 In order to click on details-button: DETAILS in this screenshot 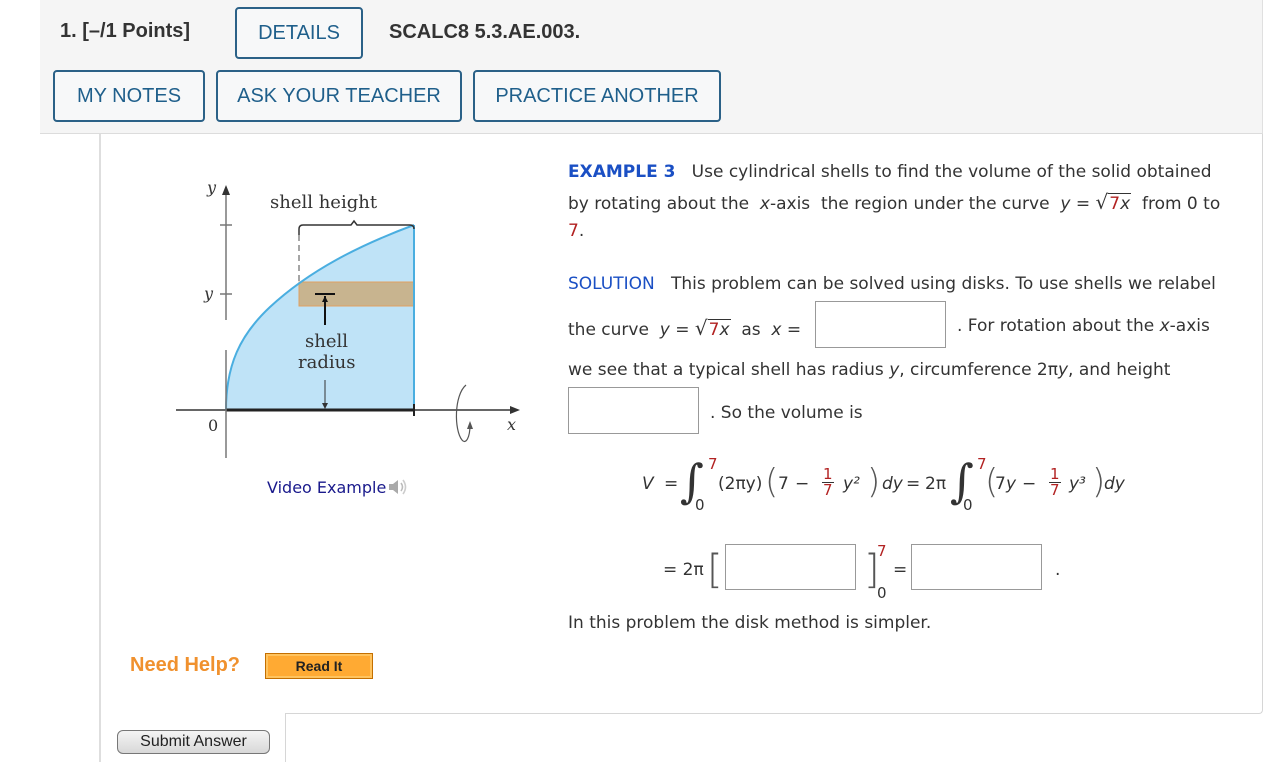, I will do `click(299, 33)`.